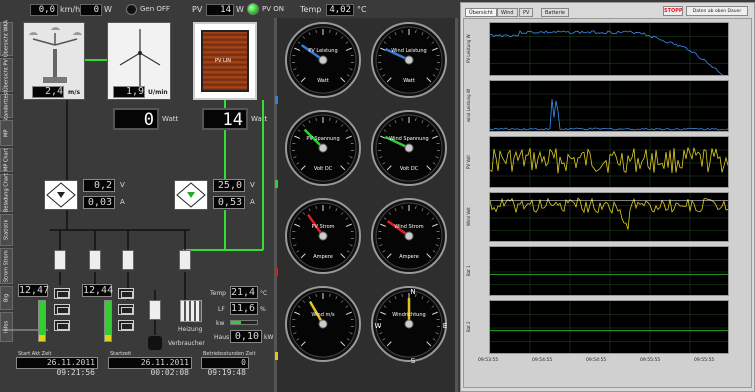 This screenshot has height=392, width=755. What do you see at coordinates (197, 9) in the screenshot?
I see `pv-label: PV` at bounding box center [197, 9].